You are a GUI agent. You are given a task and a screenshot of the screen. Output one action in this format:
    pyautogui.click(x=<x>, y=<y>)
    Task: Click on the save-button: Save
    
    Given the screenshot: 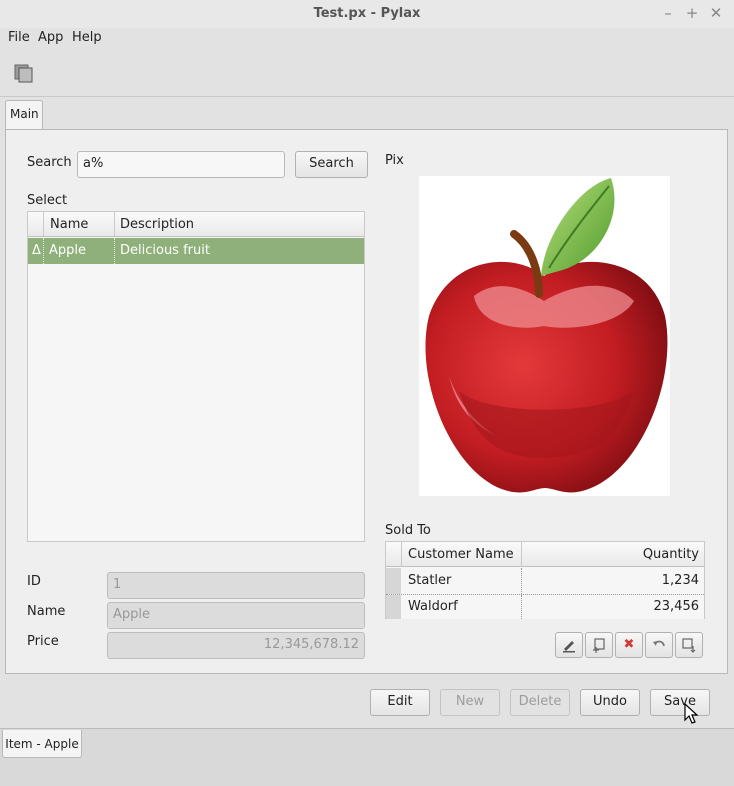 What is the action you would take?
    pyautogui.click(x=680, y=702)
    